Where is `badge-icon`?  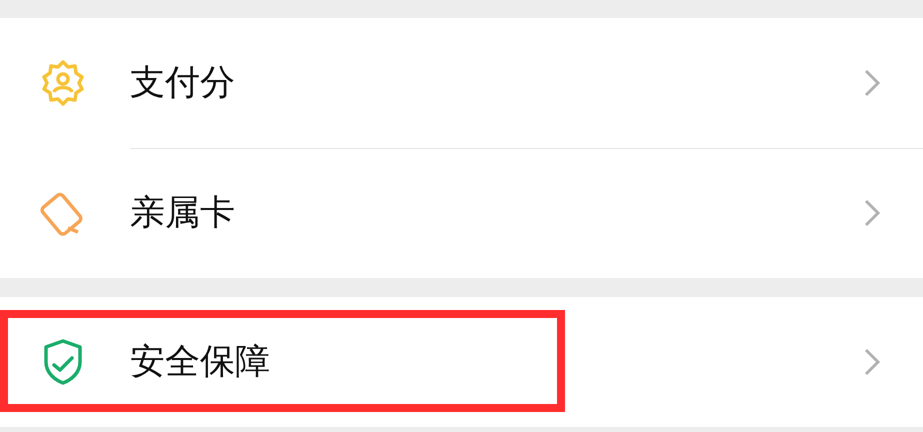 badge-icon is located at coordinates (63, 83).